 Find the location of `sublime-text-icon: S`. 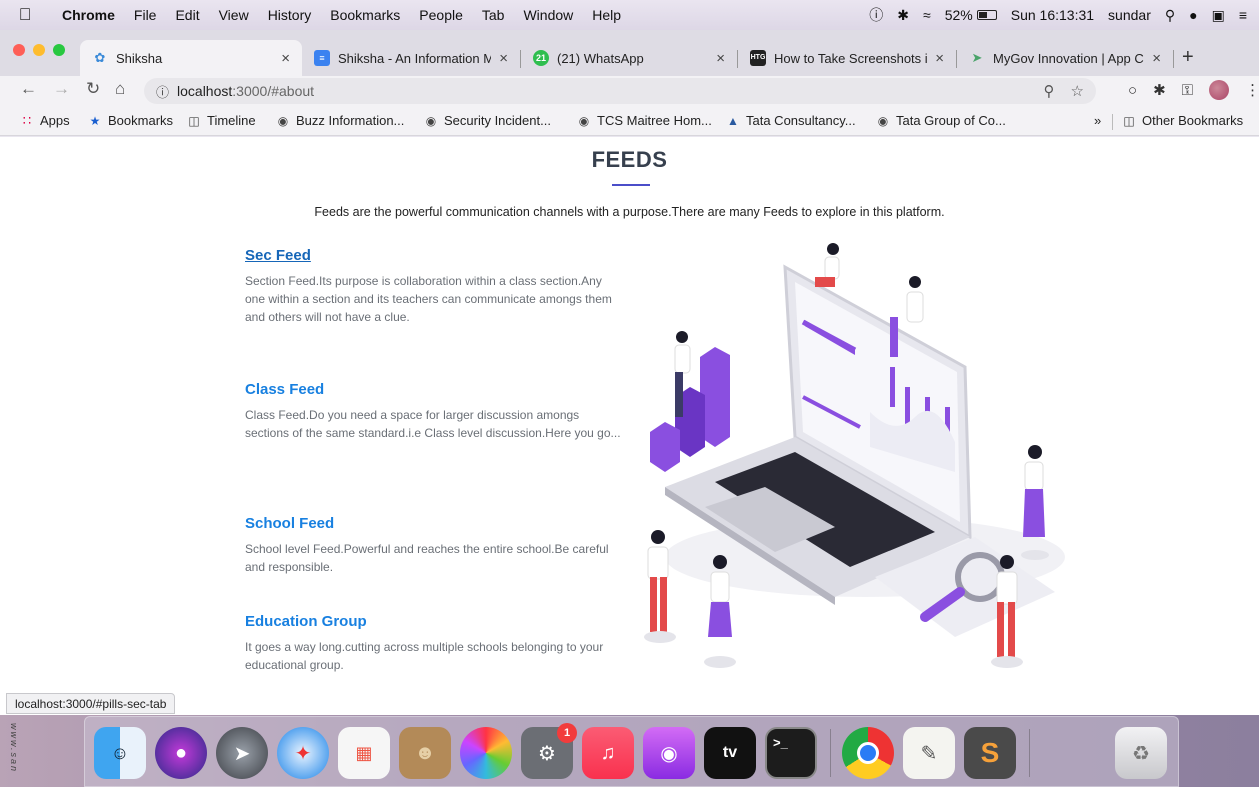

sublime-text-icon: S is located at coordinates (990, 753).